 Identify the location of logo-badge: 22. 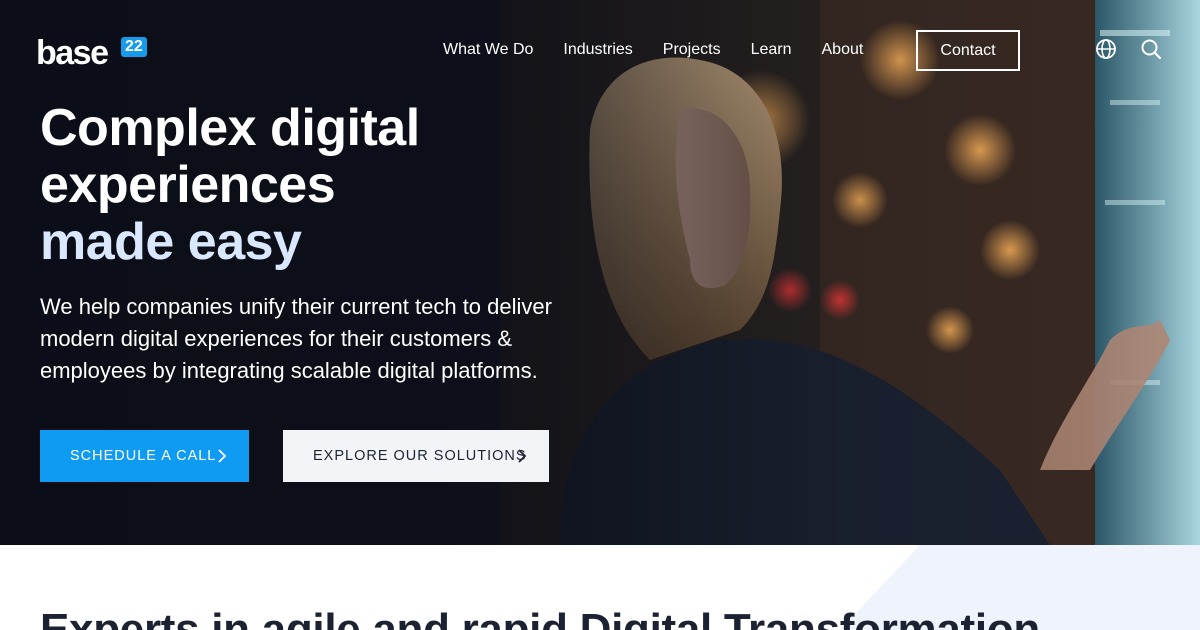
(134, 47).